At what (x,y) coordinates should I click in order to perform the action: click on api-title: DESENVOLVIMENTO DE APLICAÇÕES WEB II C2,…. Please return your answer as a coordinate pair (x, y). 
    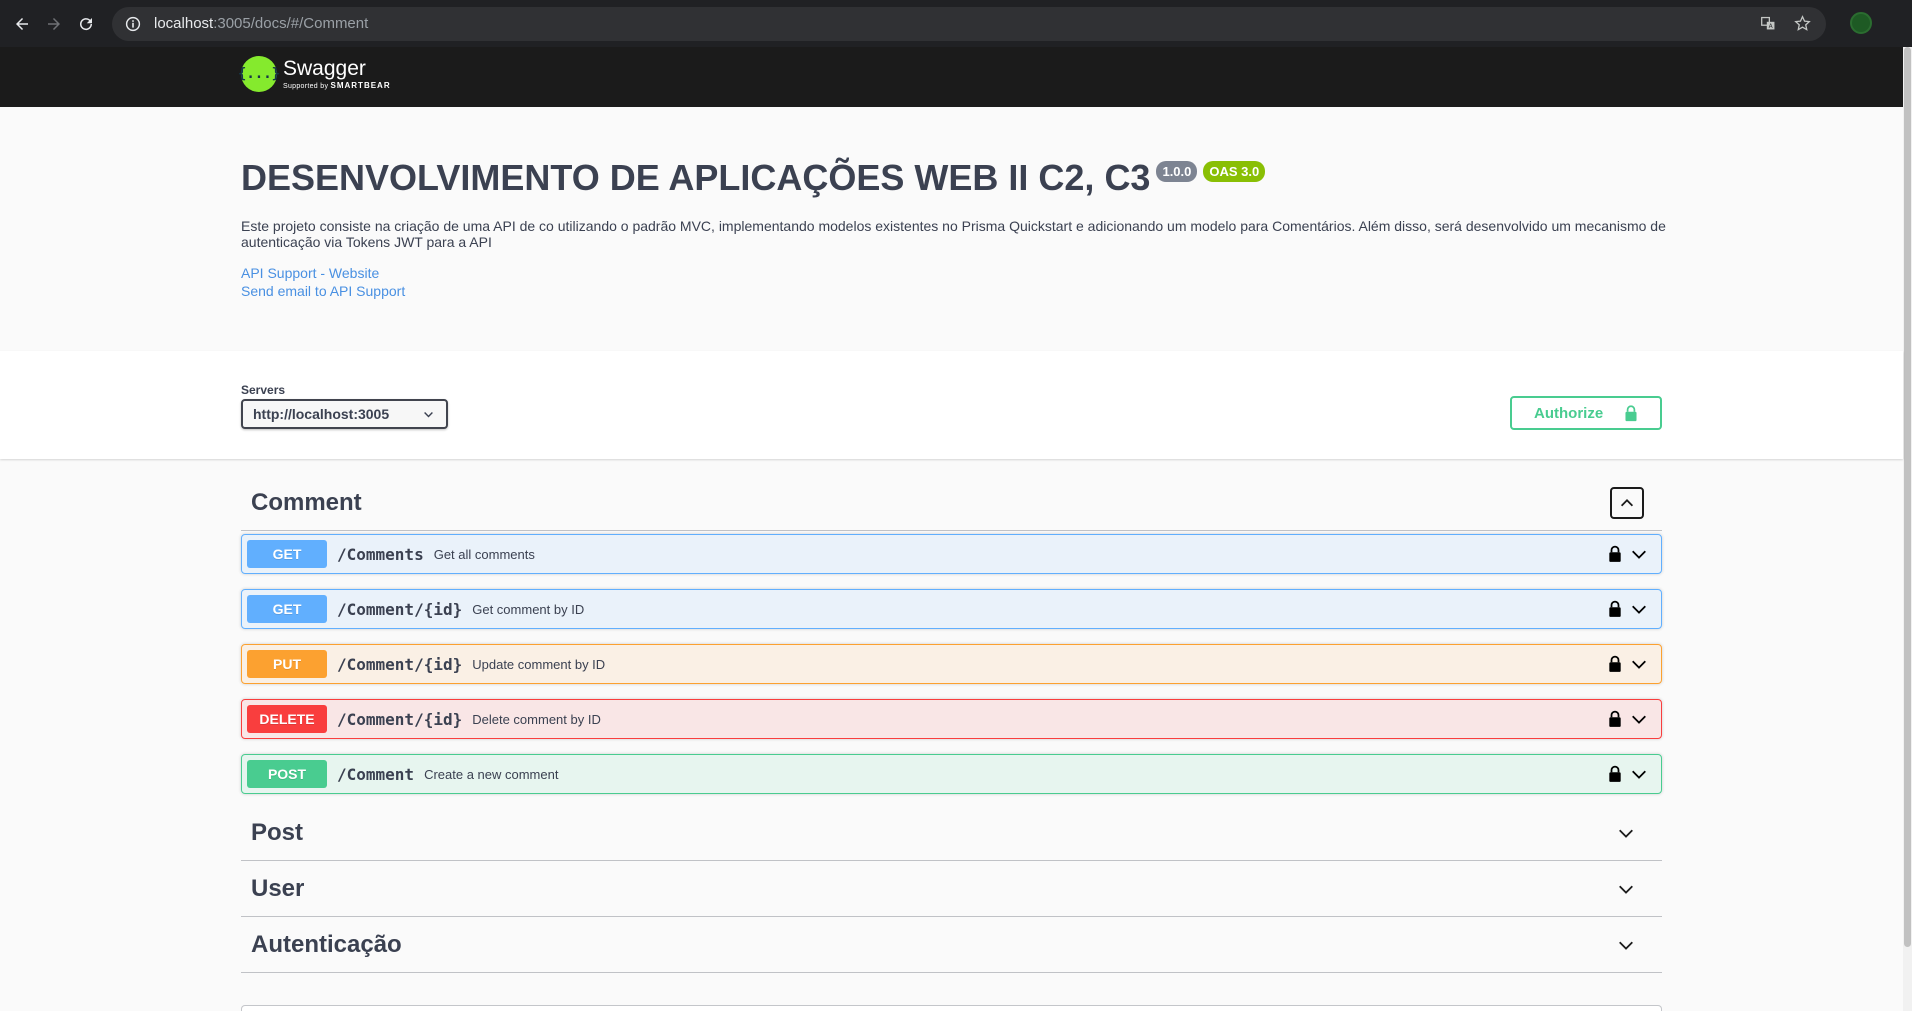
    Looking at the image, I should click on (696, 177).